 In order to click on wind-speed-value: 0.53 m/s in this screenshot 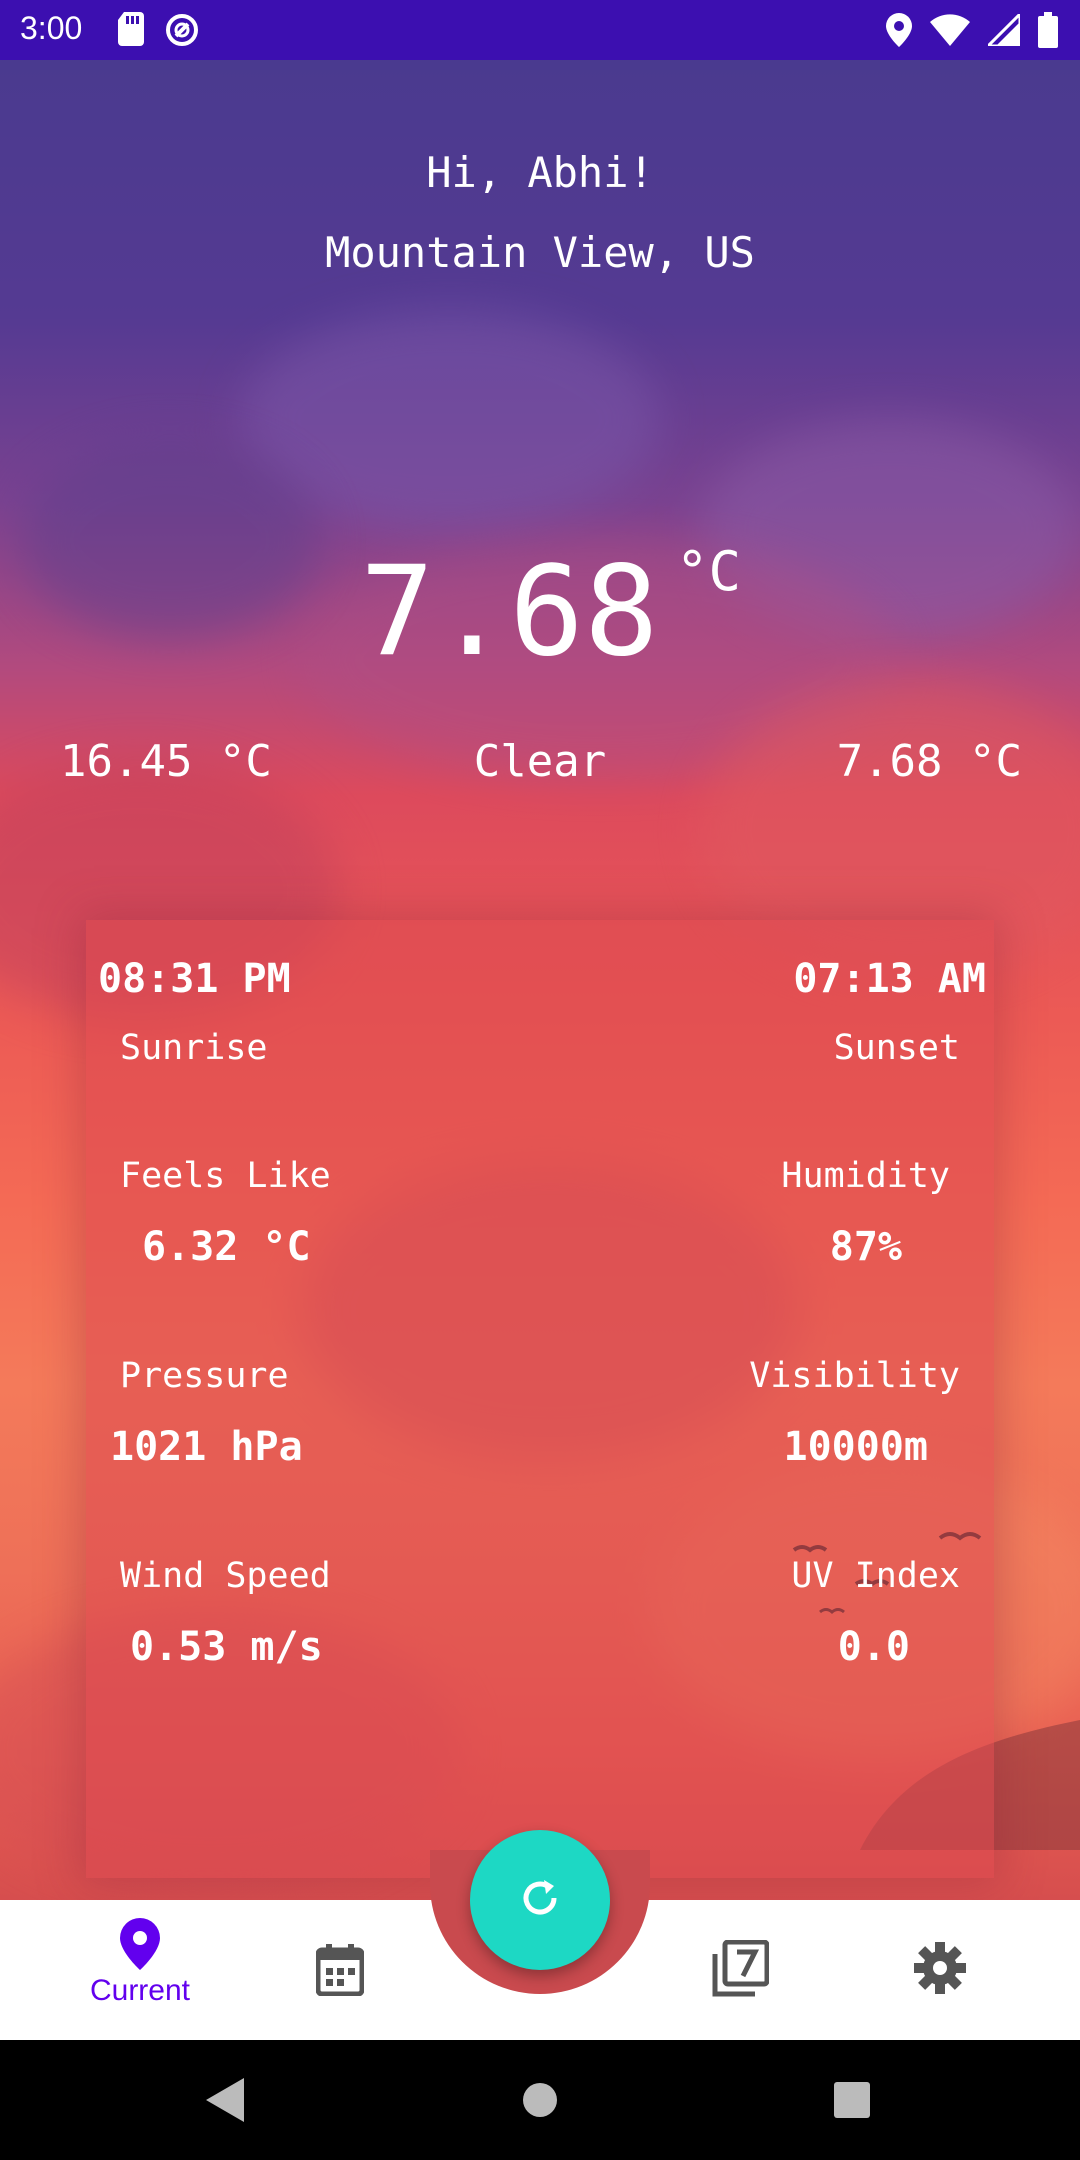, I will do `click(226, 1647)`.